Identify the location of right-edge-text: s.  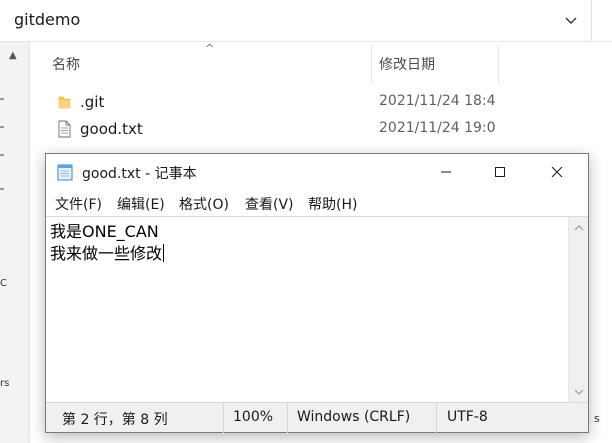
(597, 418).